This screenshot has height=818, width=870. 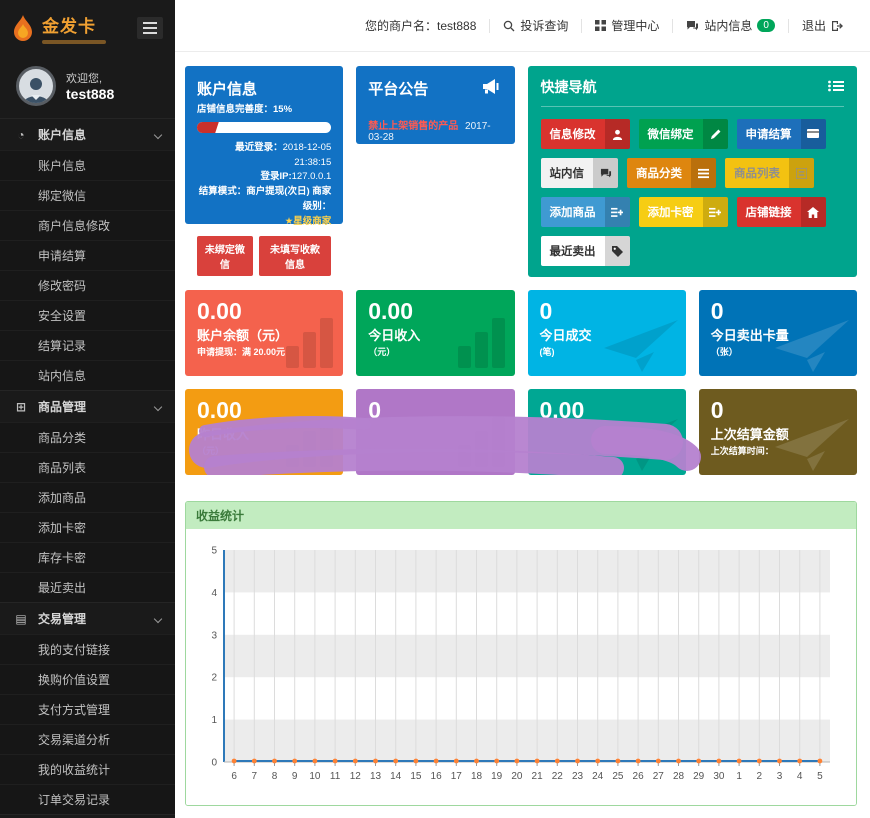 What do you see at coordinates (87, 799) in the screenshot?
I see `sidebar-item: 订单交易记录` at bounding box center [87, 799].